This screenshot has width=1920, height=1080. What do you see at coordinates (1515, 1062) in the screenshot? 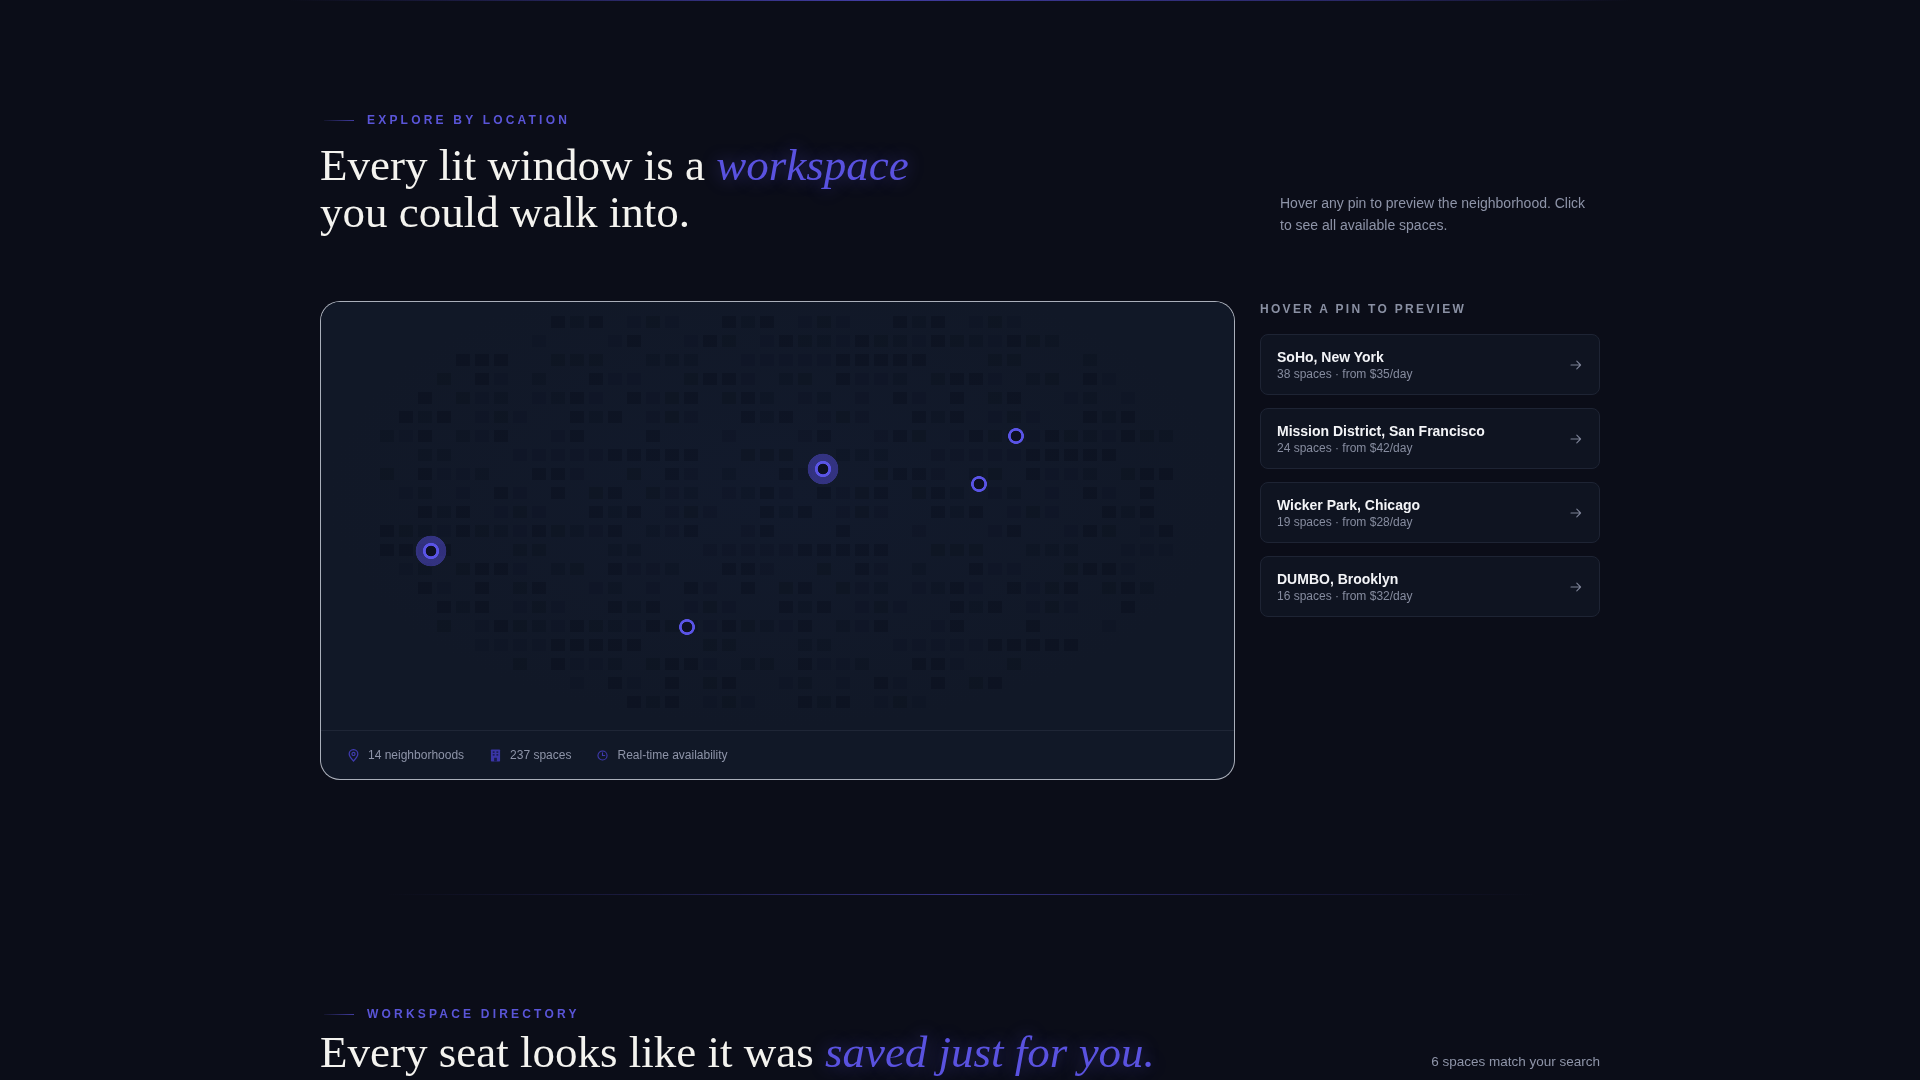
I see `result-count: 6 spaces match your search` at bounding box center [1515, 1062].